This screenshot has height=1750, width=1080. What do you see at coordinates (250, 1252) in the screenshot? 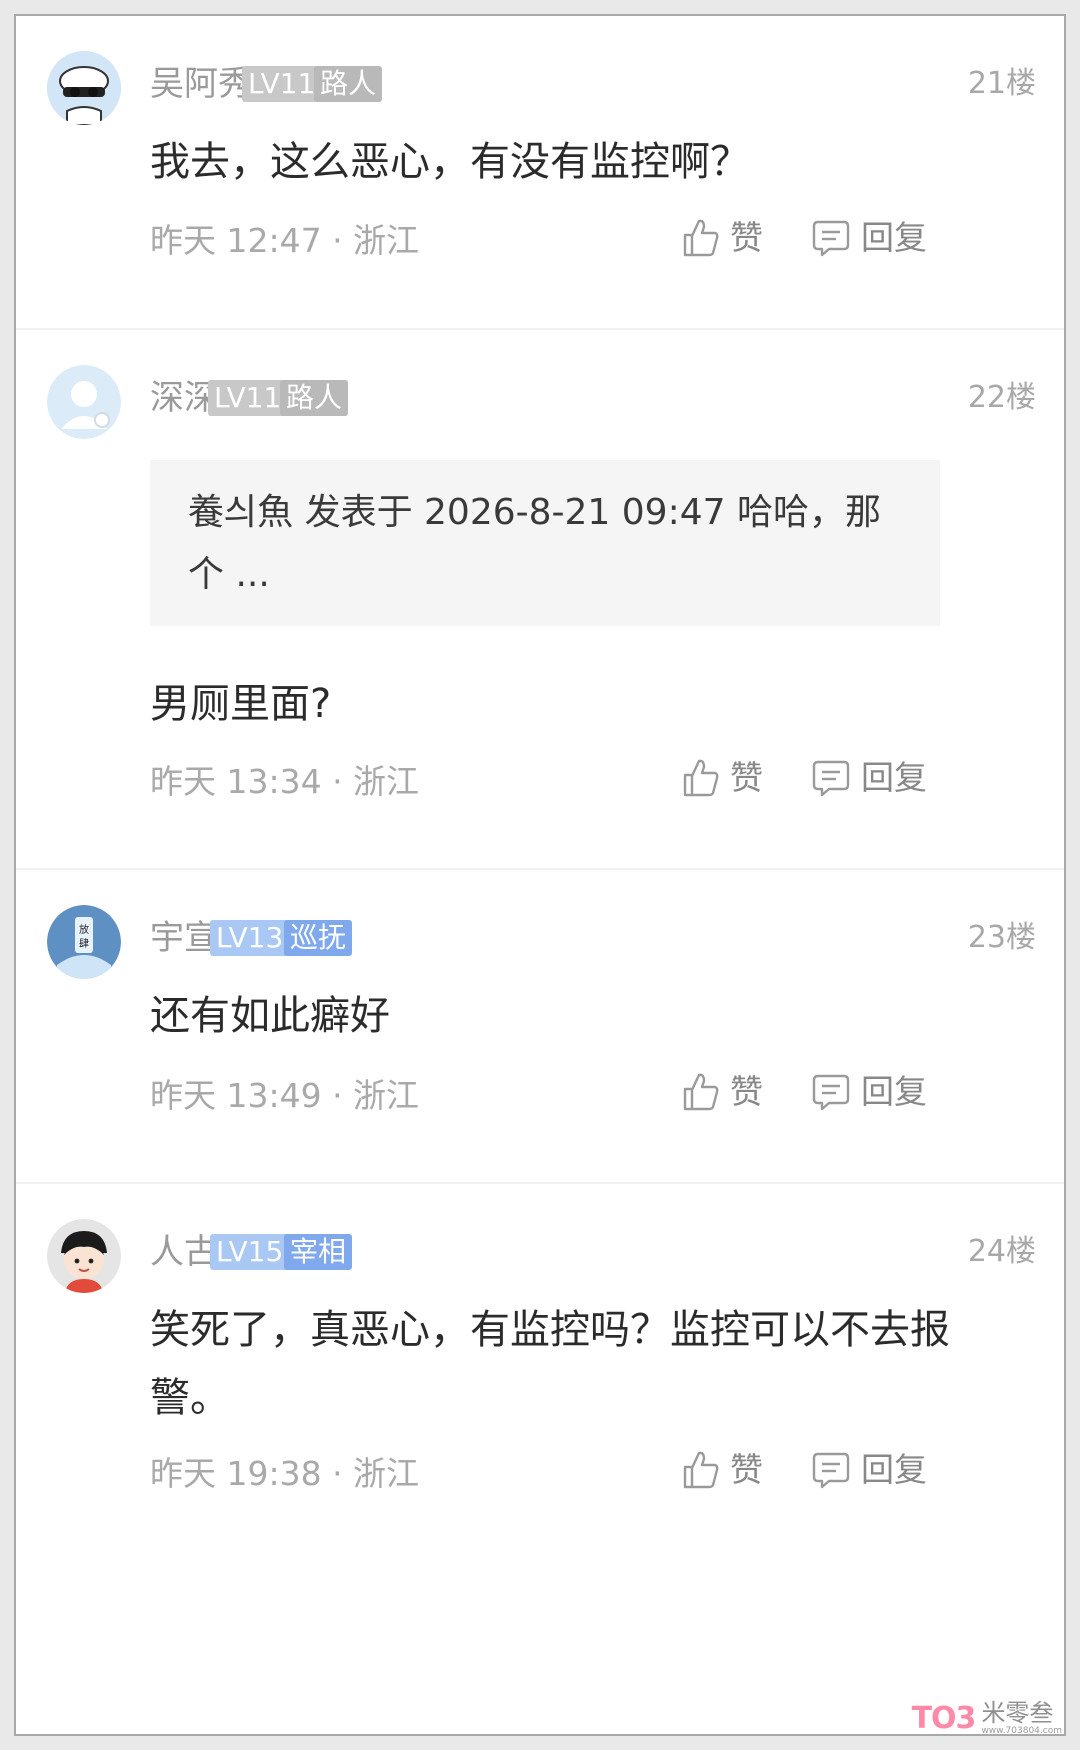
I see `level-badge: LV15` at bounding box center [250, 1252].